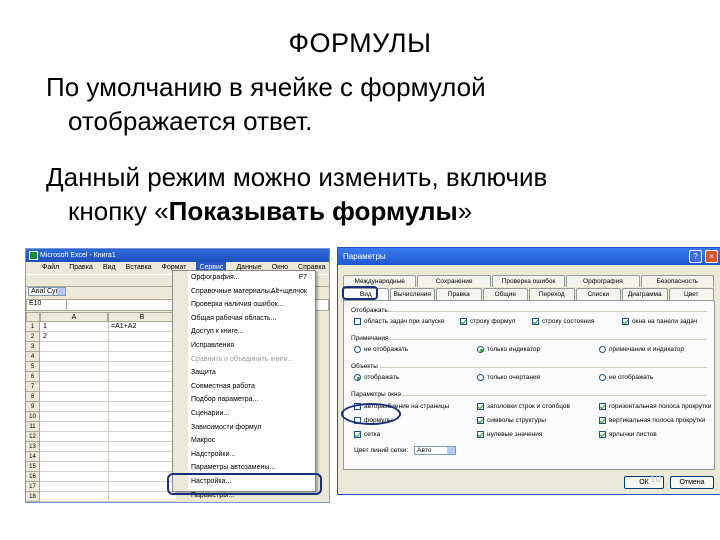  Describe the element at coordinates (33, 447) in the screenshot. I see `row-header: 13` at that location.